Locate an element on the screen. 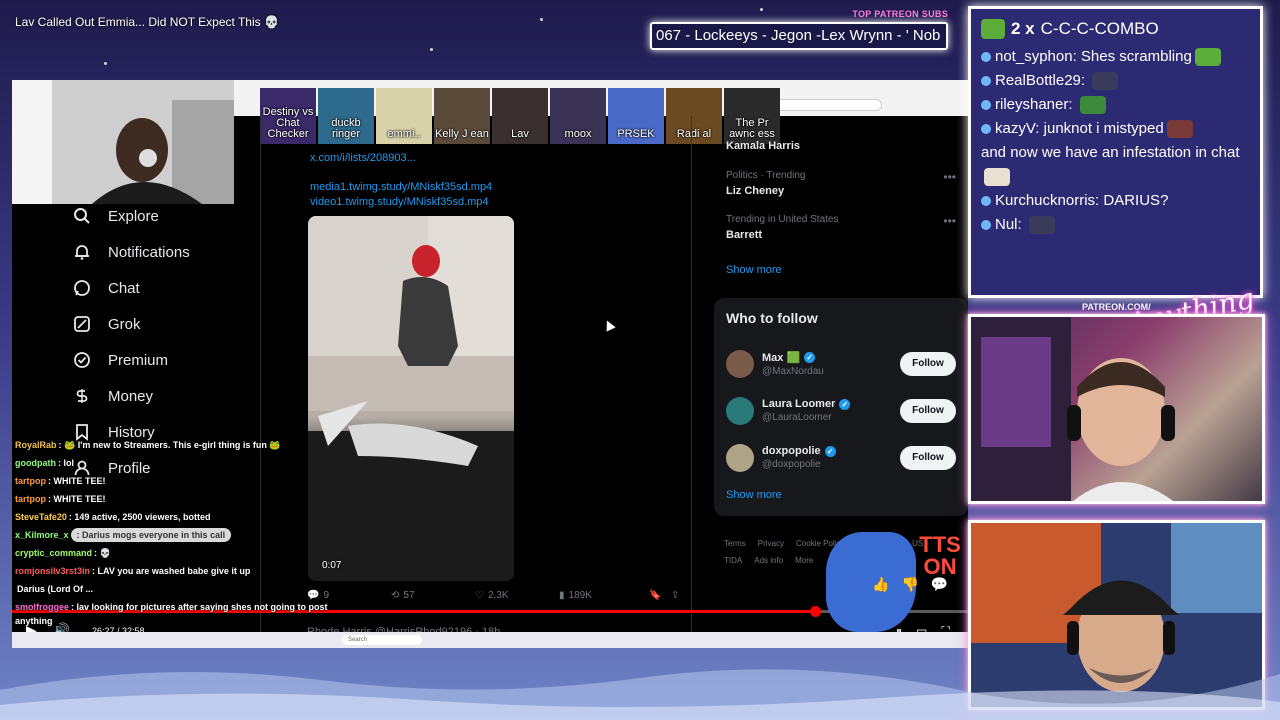  views-button: ▮ 189K is located at coordinates (604, 595).